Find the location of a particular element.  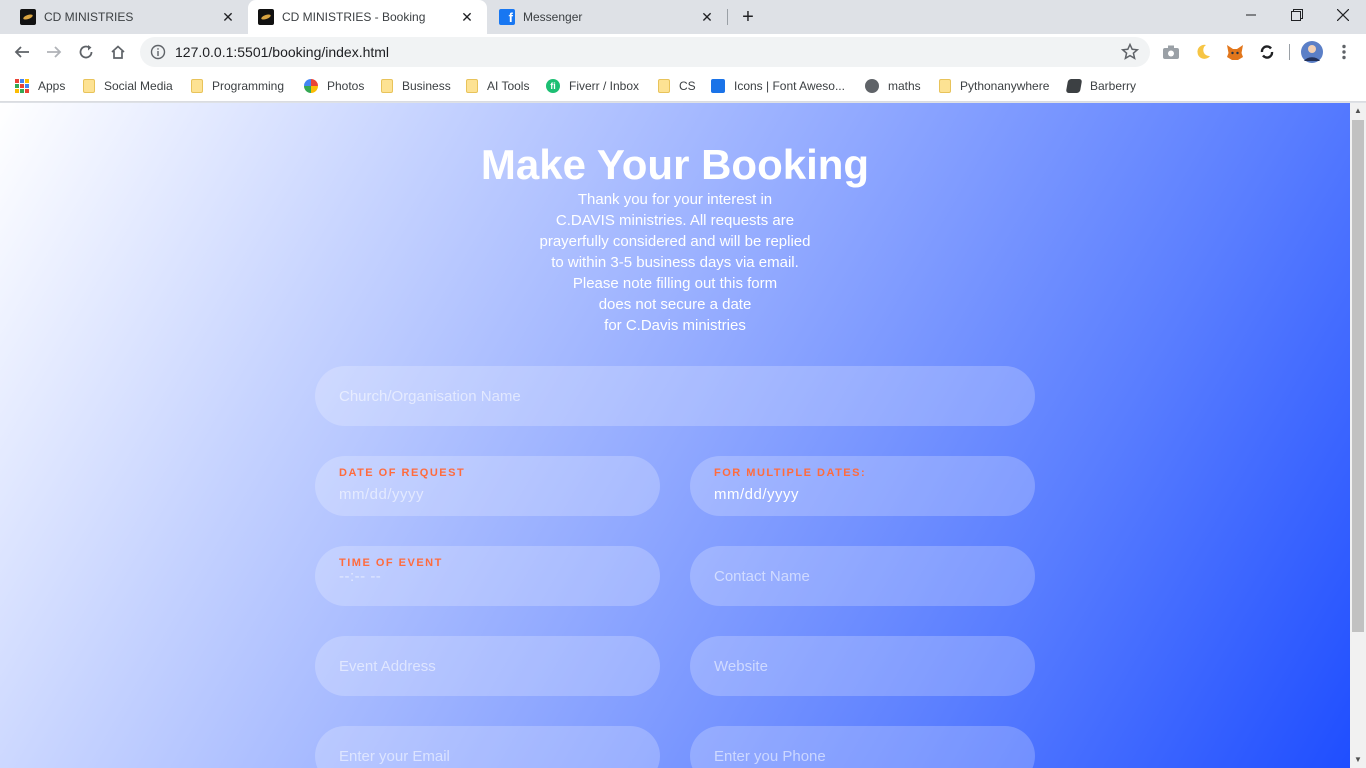

event-address-input is located at coordinates (487, 666).